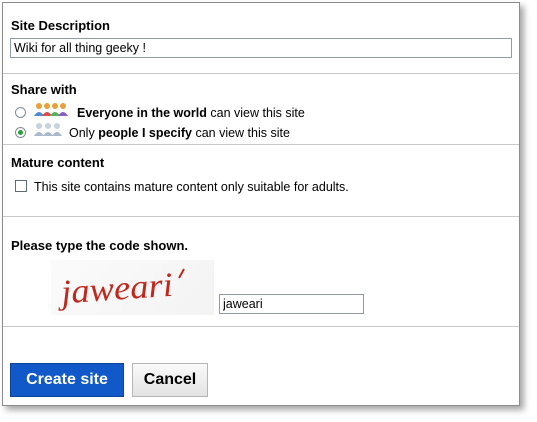  Describe the element at coordinates (44, 89) in the screenshot. I see `share-with-label: Share with` at that location.